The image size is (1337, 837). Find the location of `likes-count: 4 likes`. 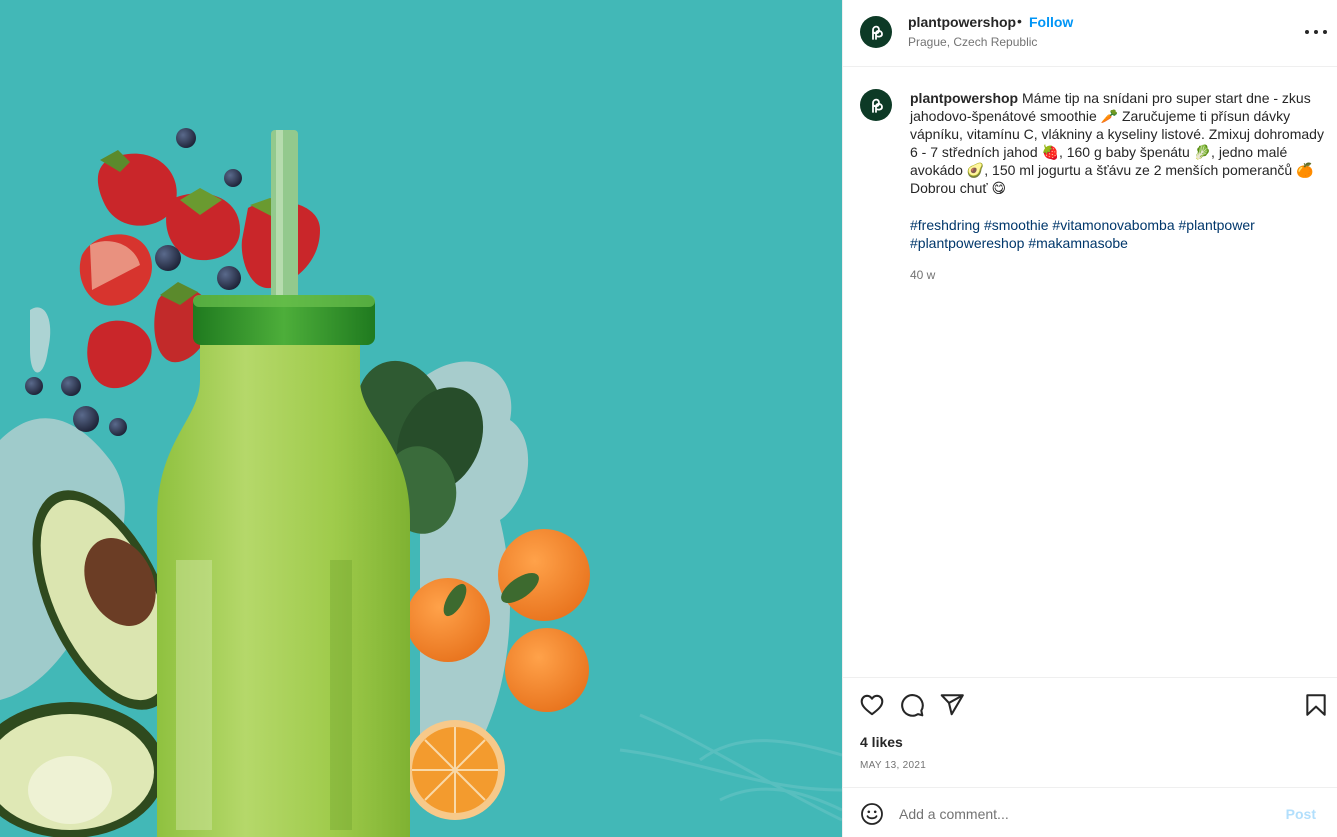

likes-count: 4 likes is located at coordinates (881, 742).